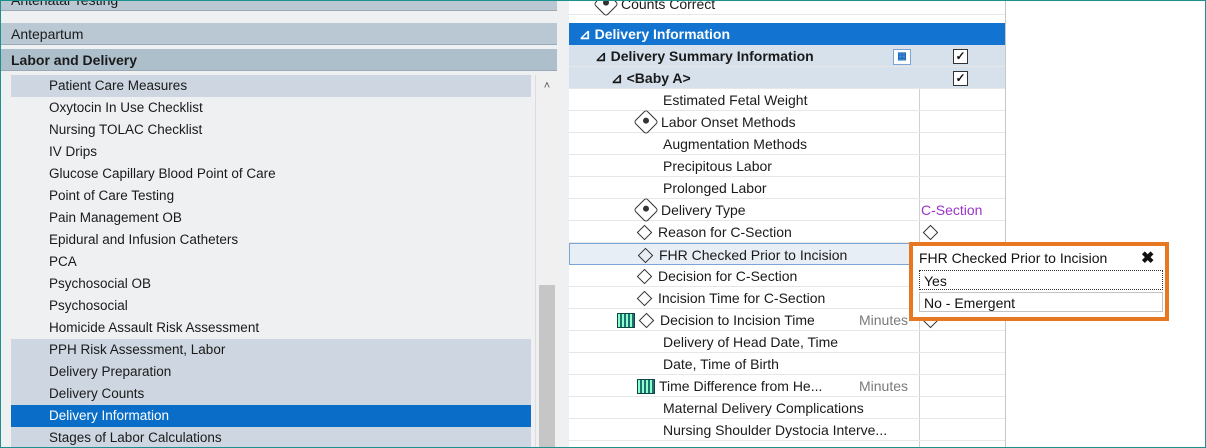  I want to click on list-item: Epidural and Infusion Catheters, so click(271, 240).